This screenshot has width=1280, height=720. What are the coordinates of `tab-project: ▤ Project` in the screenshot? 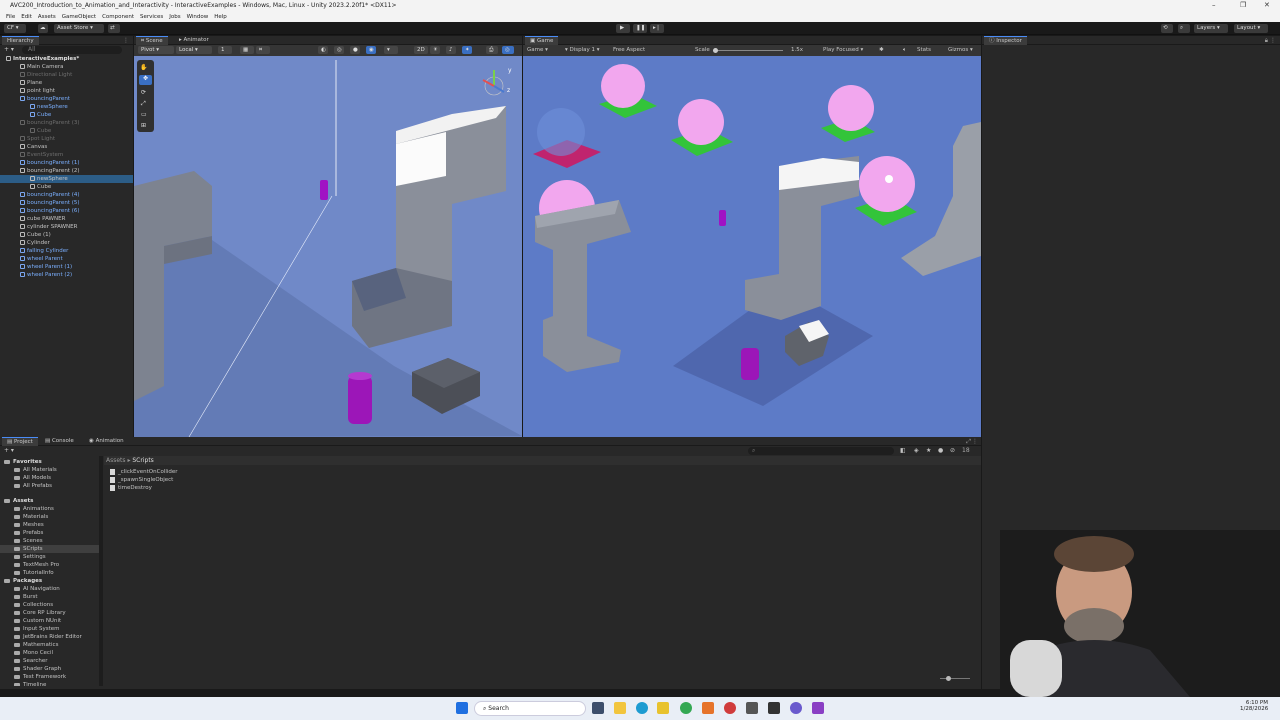 It's located at (20, 441).